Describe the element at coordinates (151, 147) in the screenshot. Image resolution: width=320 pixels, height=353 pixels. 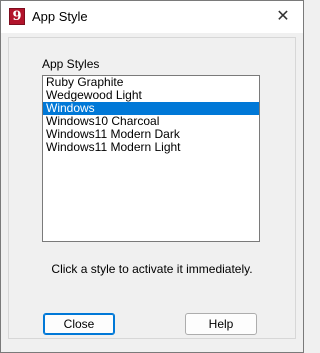
I see `style-item-windows11-modern-light: Windows11 Modern Light` at that location.